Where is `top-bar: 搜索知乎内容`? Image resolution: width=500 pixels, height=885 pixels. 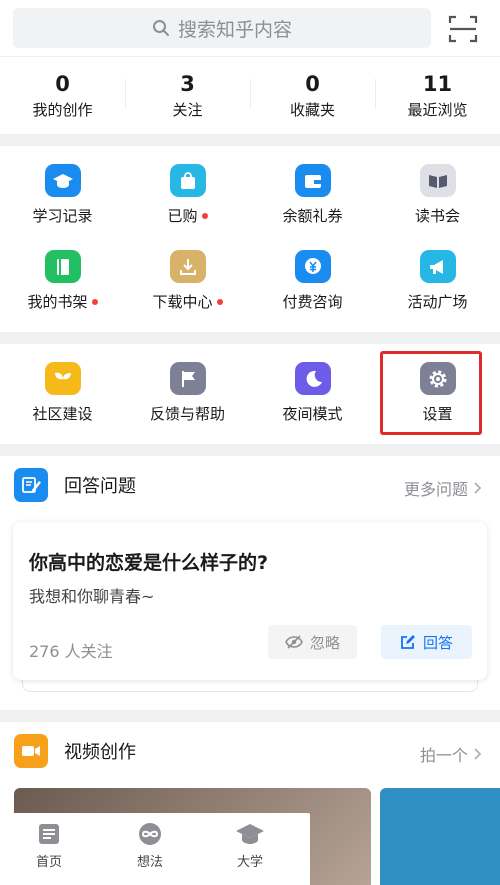
top-bar: 搜索知乎内容 is located at coordinates (250, 28).